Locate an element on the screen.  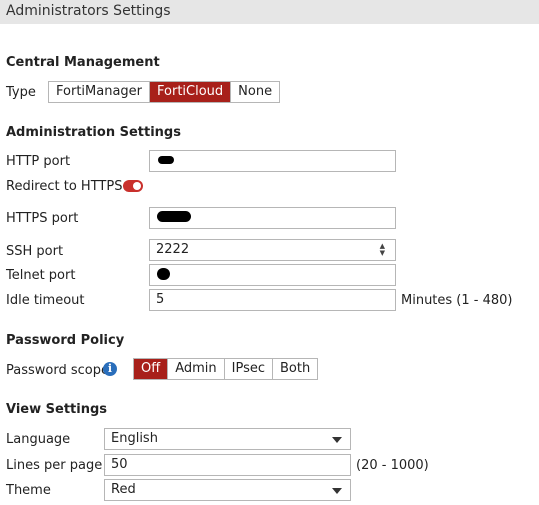
password-policy-title: Password Policy is located at coordinates (65, 340).